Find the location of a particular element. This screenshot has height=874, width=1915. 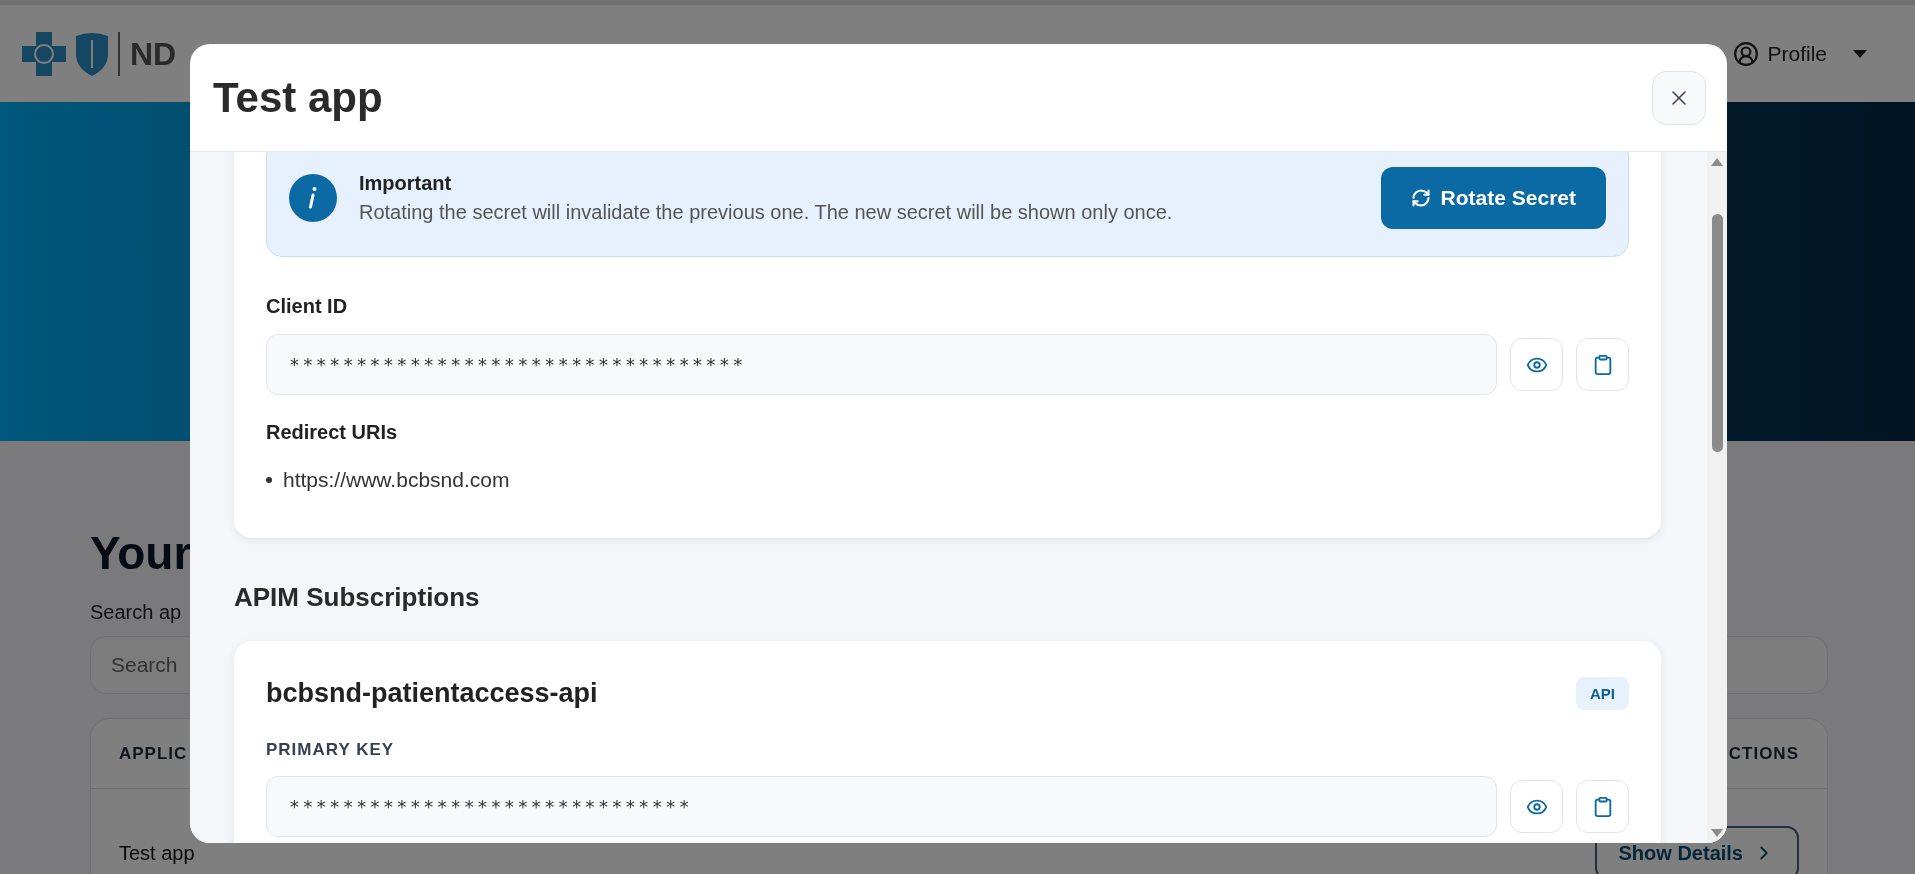

modal-title: Test app is located at coordinates (298, 97).